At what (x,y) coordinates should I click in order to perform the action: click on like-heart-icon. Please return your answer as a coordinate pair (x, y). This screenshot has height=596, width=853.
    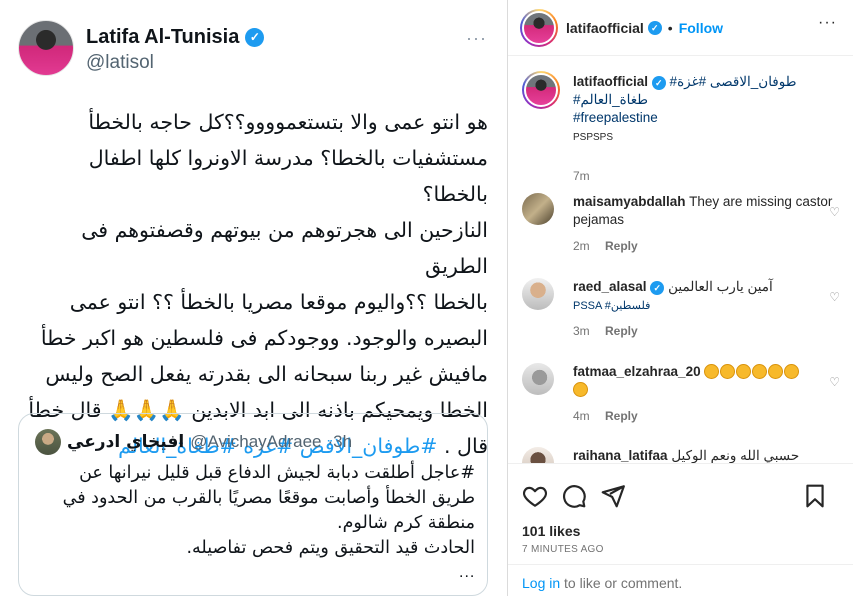
    Looking at the image, I should click on (535, 496).